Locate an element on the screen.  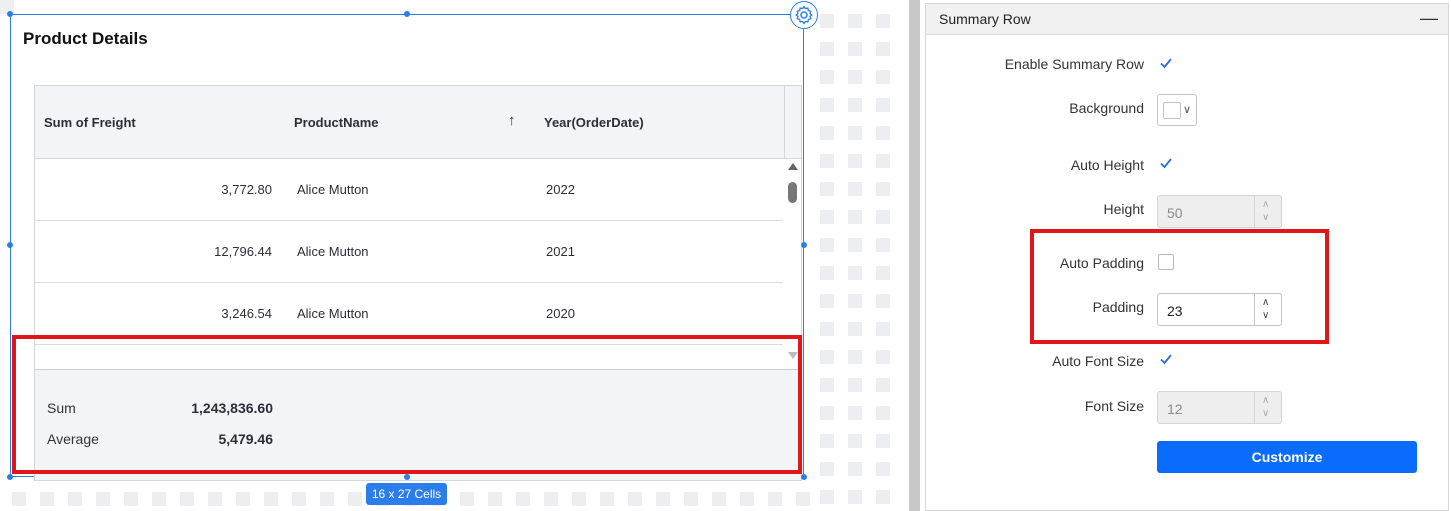
resize-handle-bottom-left is located at coordinates (10, 477).